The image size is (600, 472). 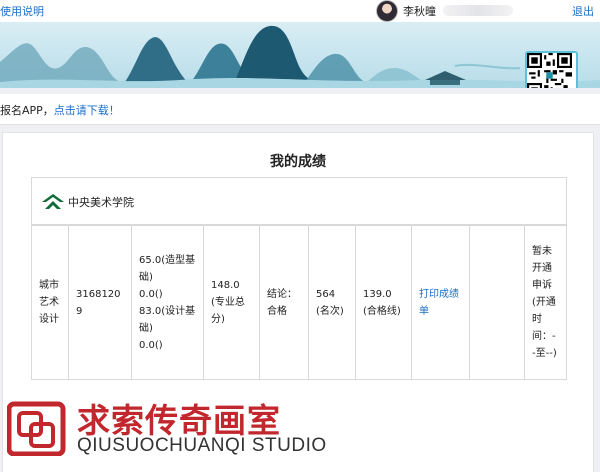 I want to click on print-cell: 打印成绩单, so click(x=440, y=302).